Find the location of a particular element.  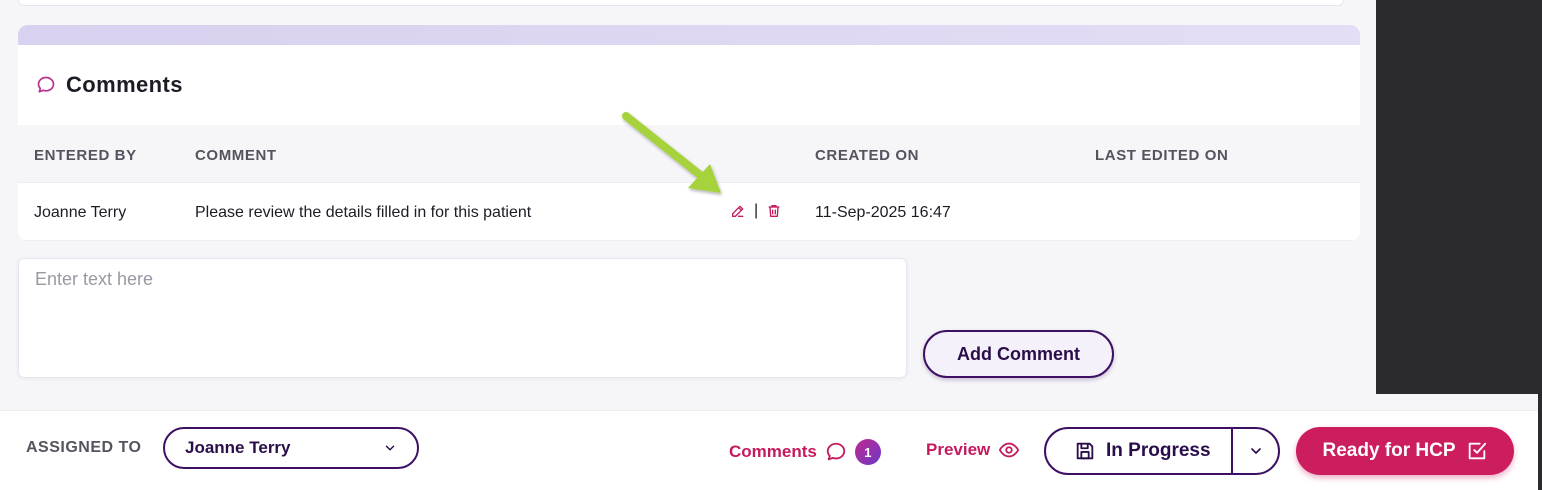

assignee-value: Joanne Terry is located at coordinates (238, 447).